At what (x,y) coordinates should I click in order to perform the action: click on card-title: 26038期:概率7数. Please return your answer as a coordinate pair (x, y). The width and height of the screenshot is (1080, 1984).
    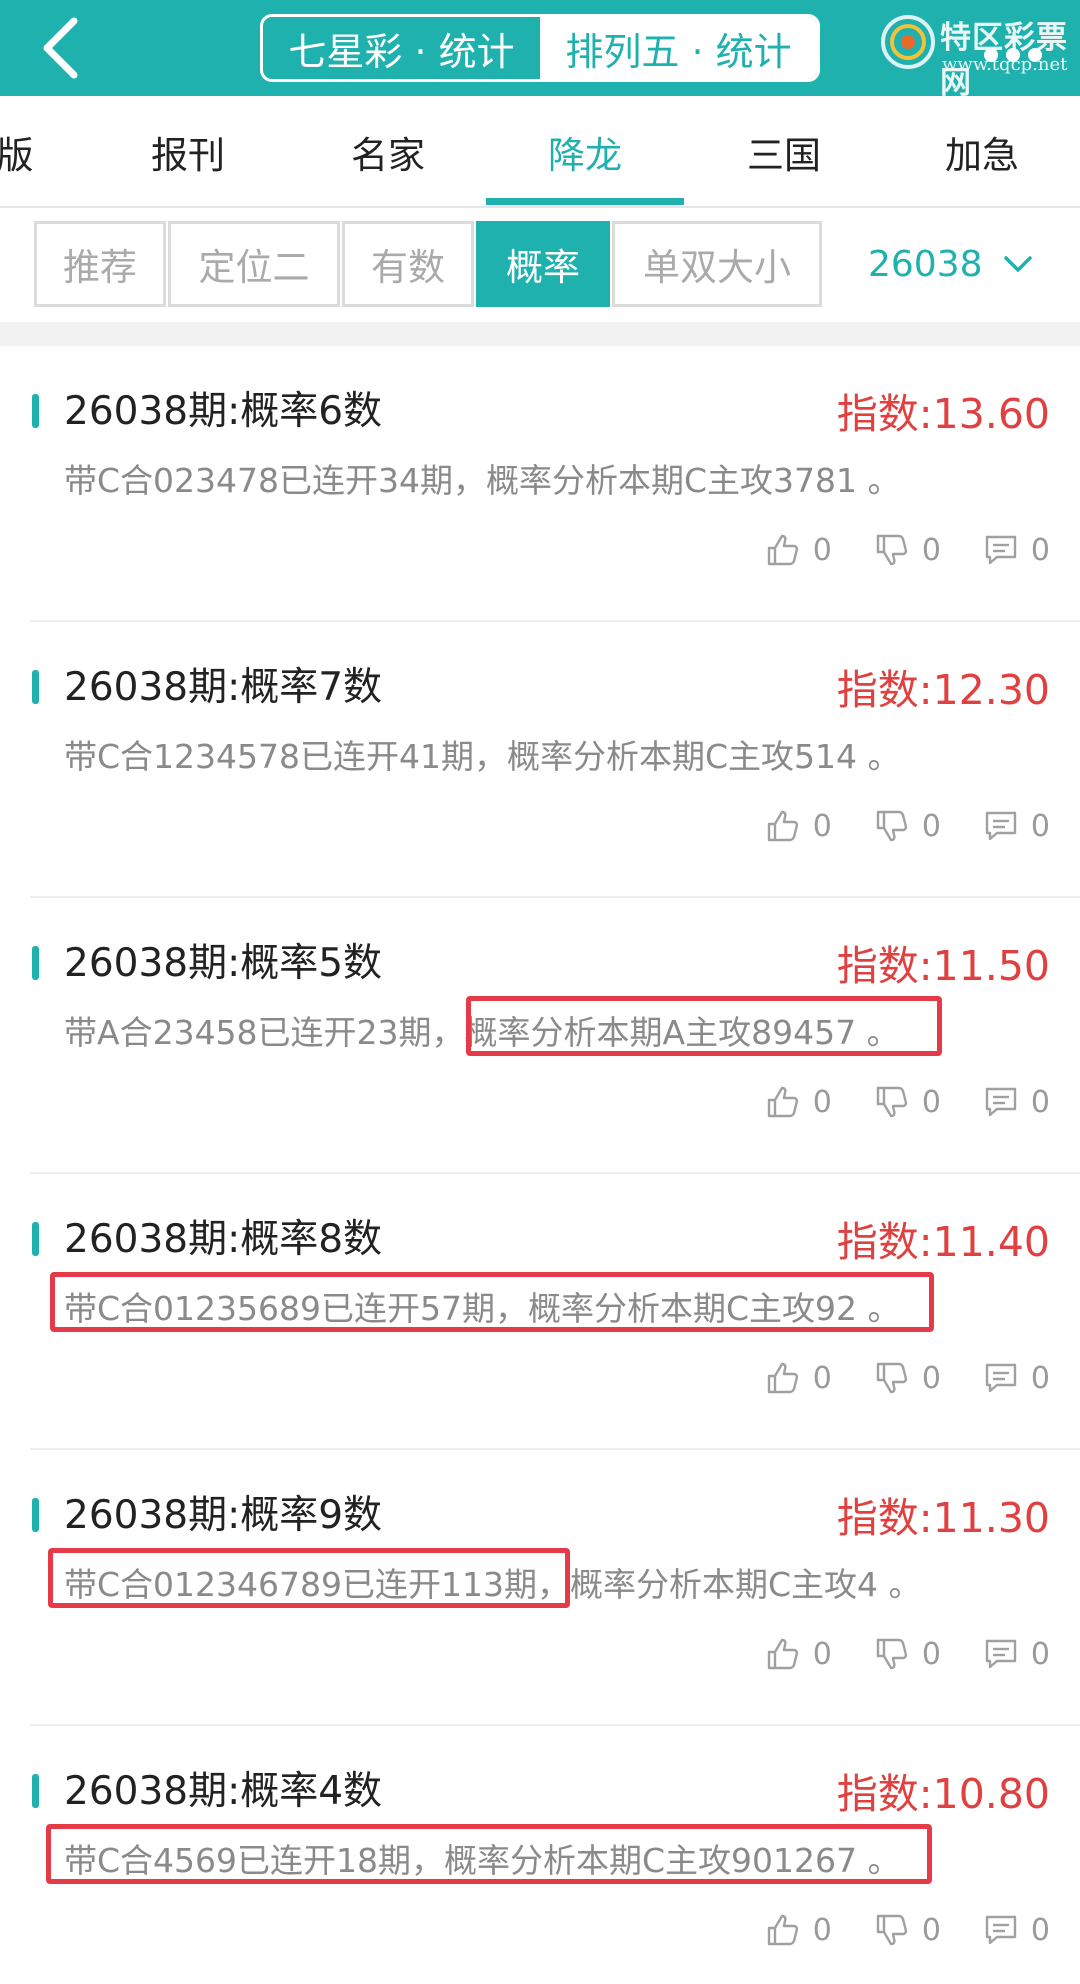
    Looking at the image, I should click on (223, 687).